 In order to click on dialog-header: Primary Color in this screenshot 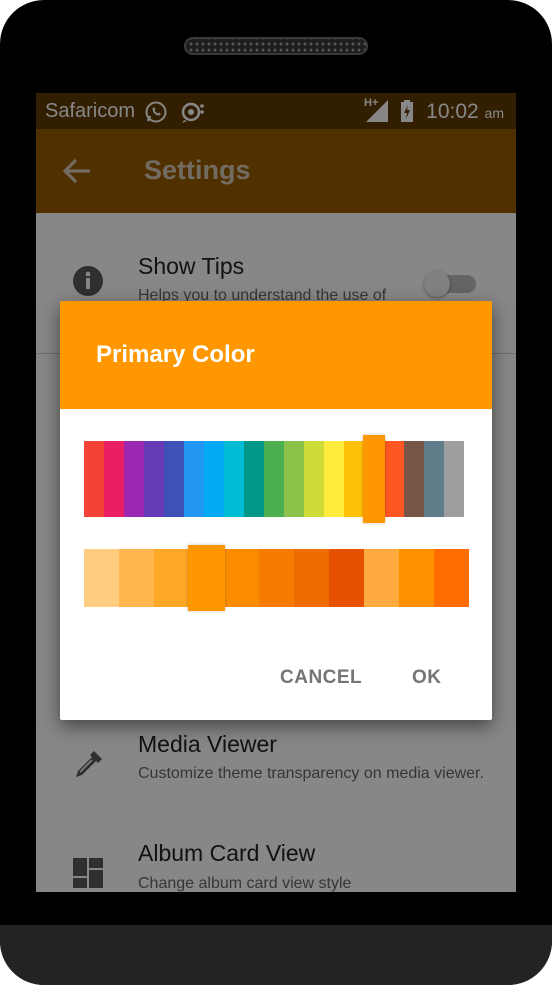, I will do `click(276, 355)`.